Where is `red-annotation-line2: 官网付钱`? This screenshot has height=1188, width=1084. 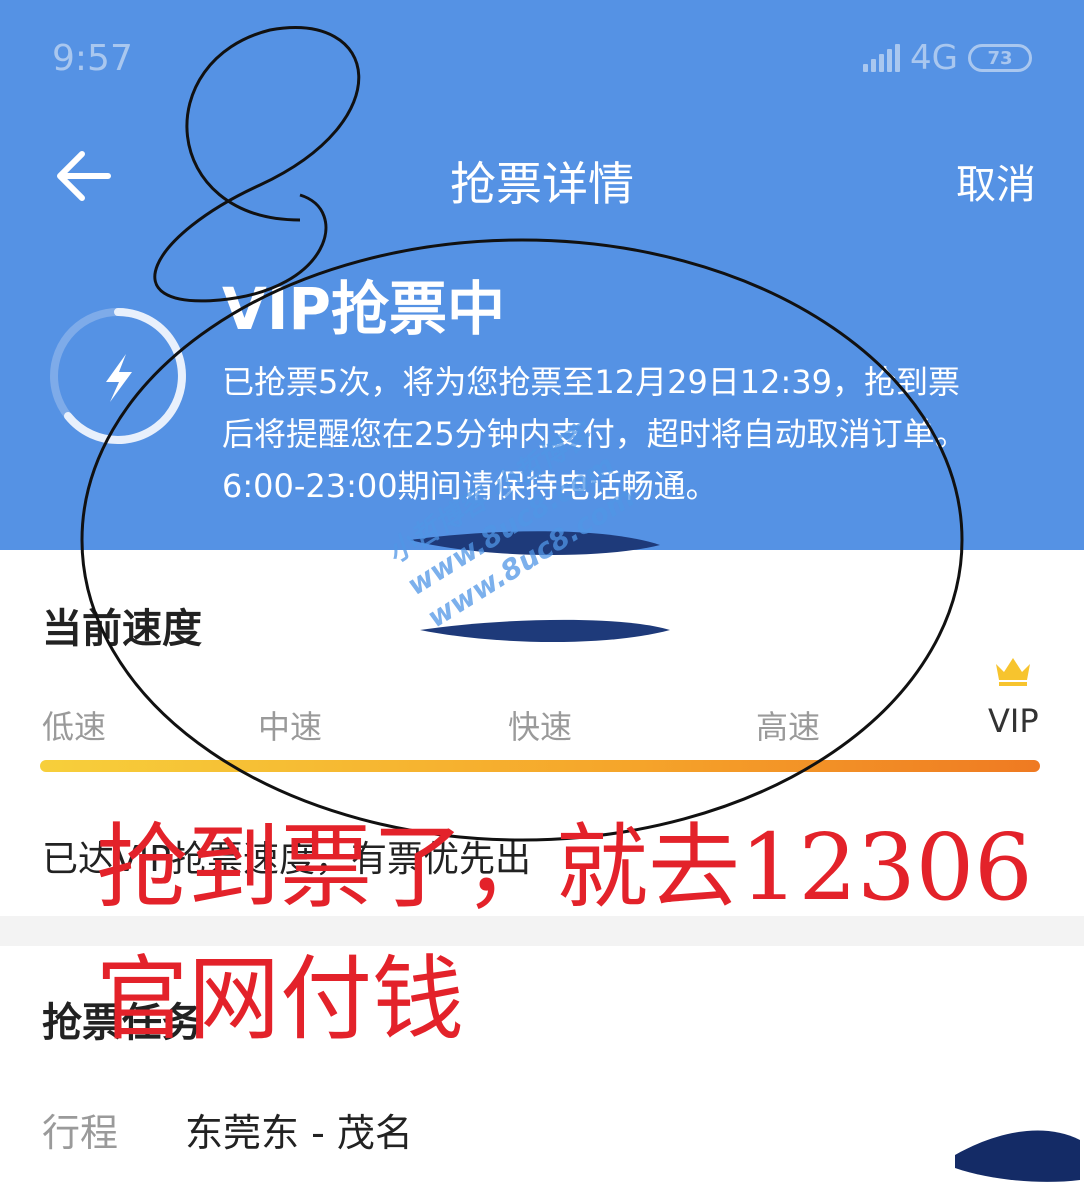
red-annotation-line2: 官网付钱 is located at coordinates (280, 999).